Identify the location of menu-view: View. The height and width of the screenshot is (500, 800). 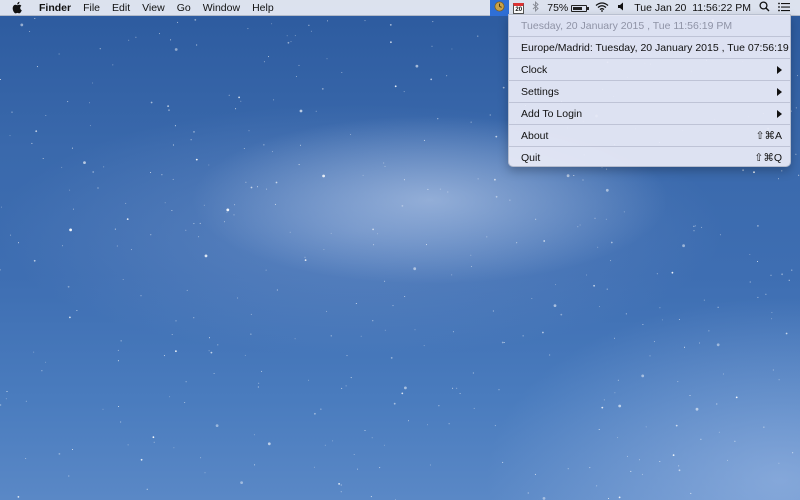
(153, 8).